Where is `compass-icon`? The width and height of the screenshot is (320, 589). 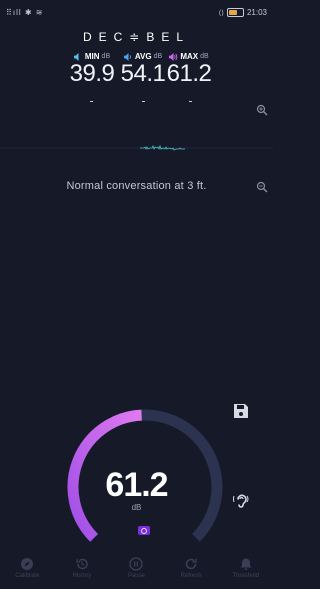
compass-icon is located at coordinates (27, 564).